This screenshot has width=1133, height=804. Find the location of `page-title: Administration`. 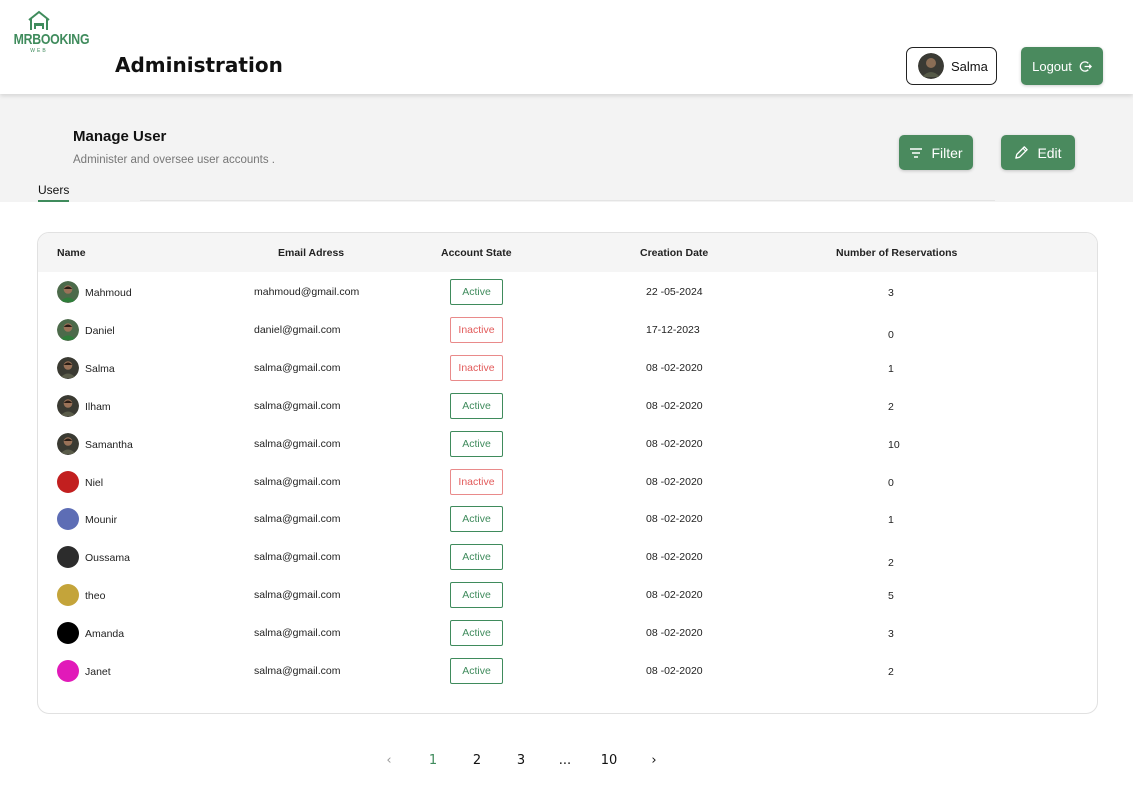

page-title: Administration is located at coordinates (199, 65).